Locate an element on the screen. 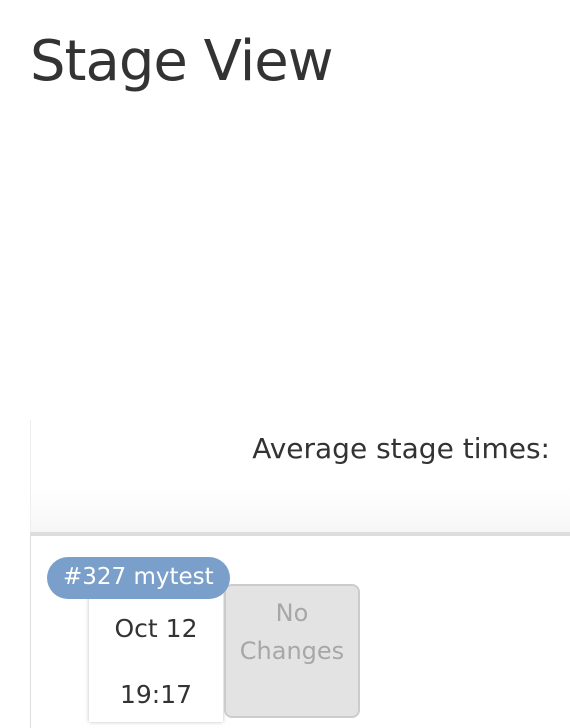 The image size is (570, 728). build-badge: #327 mytest is located at coordinates (138, 578).